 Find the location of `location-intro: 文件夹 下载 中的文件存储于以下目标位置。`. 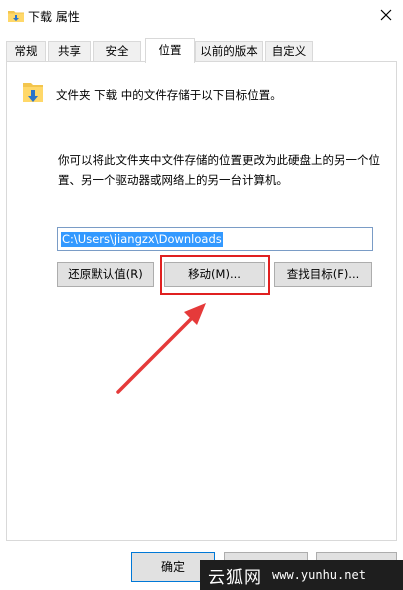

location-intro: 文件夹 下载 中的文件存储于以下目标位置。 is located at coordinates (169, 95).